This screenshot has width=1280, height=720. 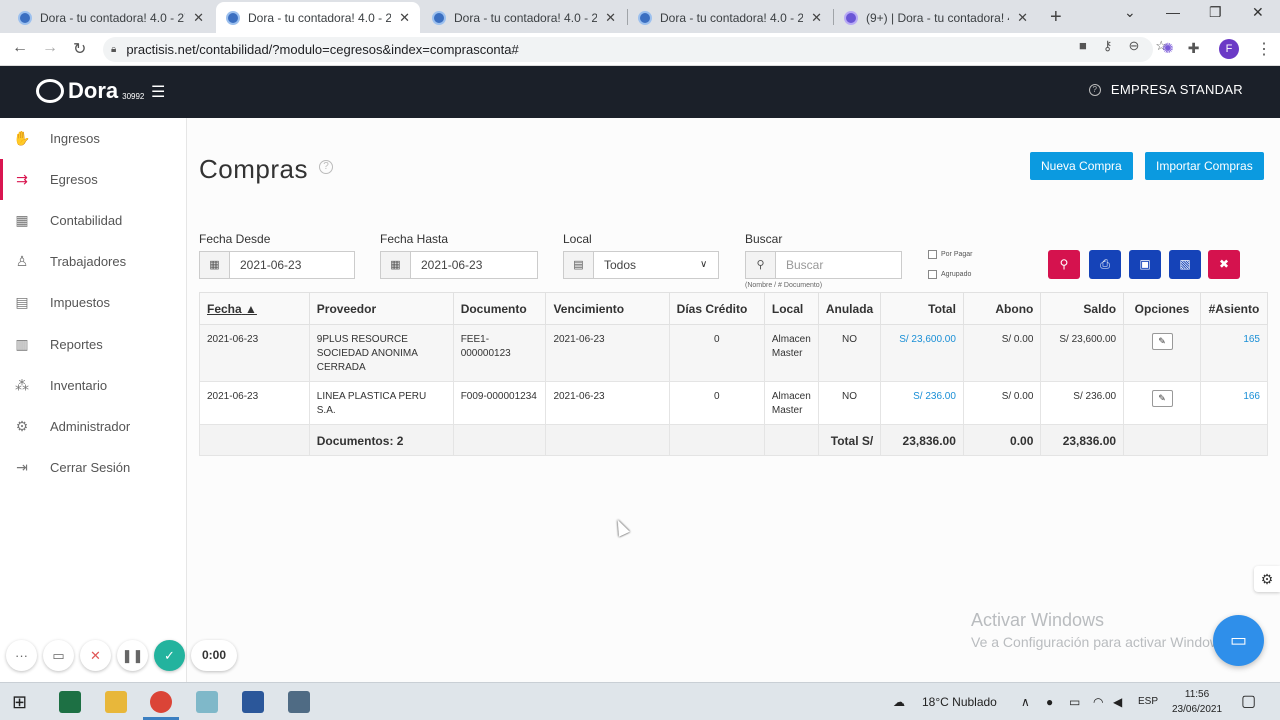 What do you see at coordinates (641, 265) in the screenshot?
I see `local-select: ▤ Todos ∨` at bounding box center [641, 265].